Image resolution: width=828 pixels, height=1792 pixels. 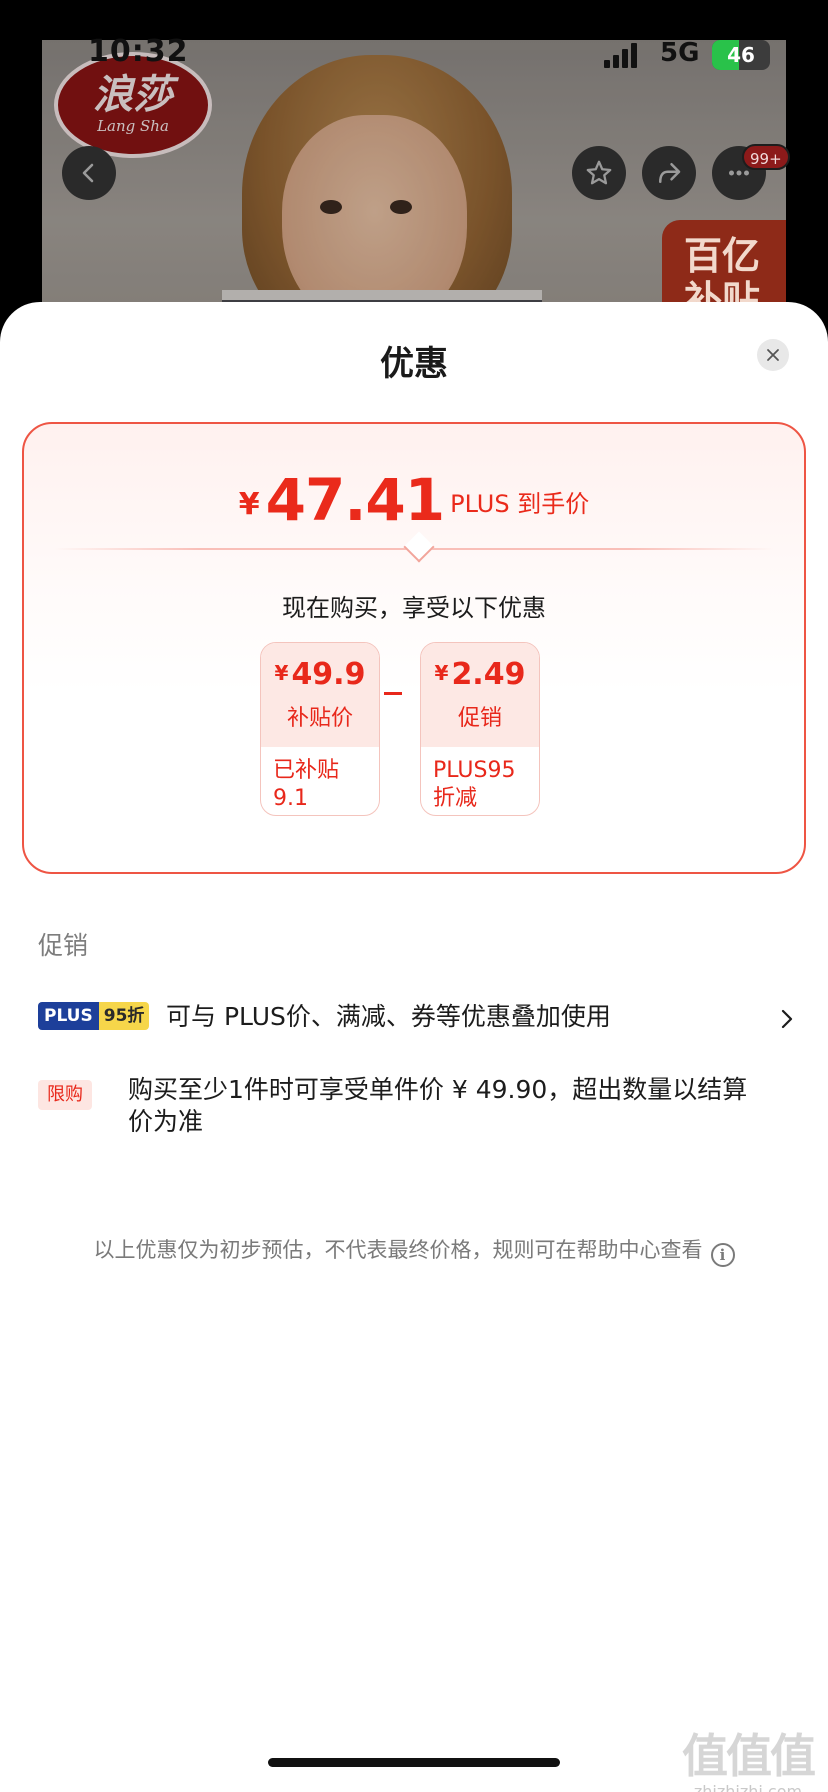 I want to click on battery-icon: 46, so click(x=741, y=55).